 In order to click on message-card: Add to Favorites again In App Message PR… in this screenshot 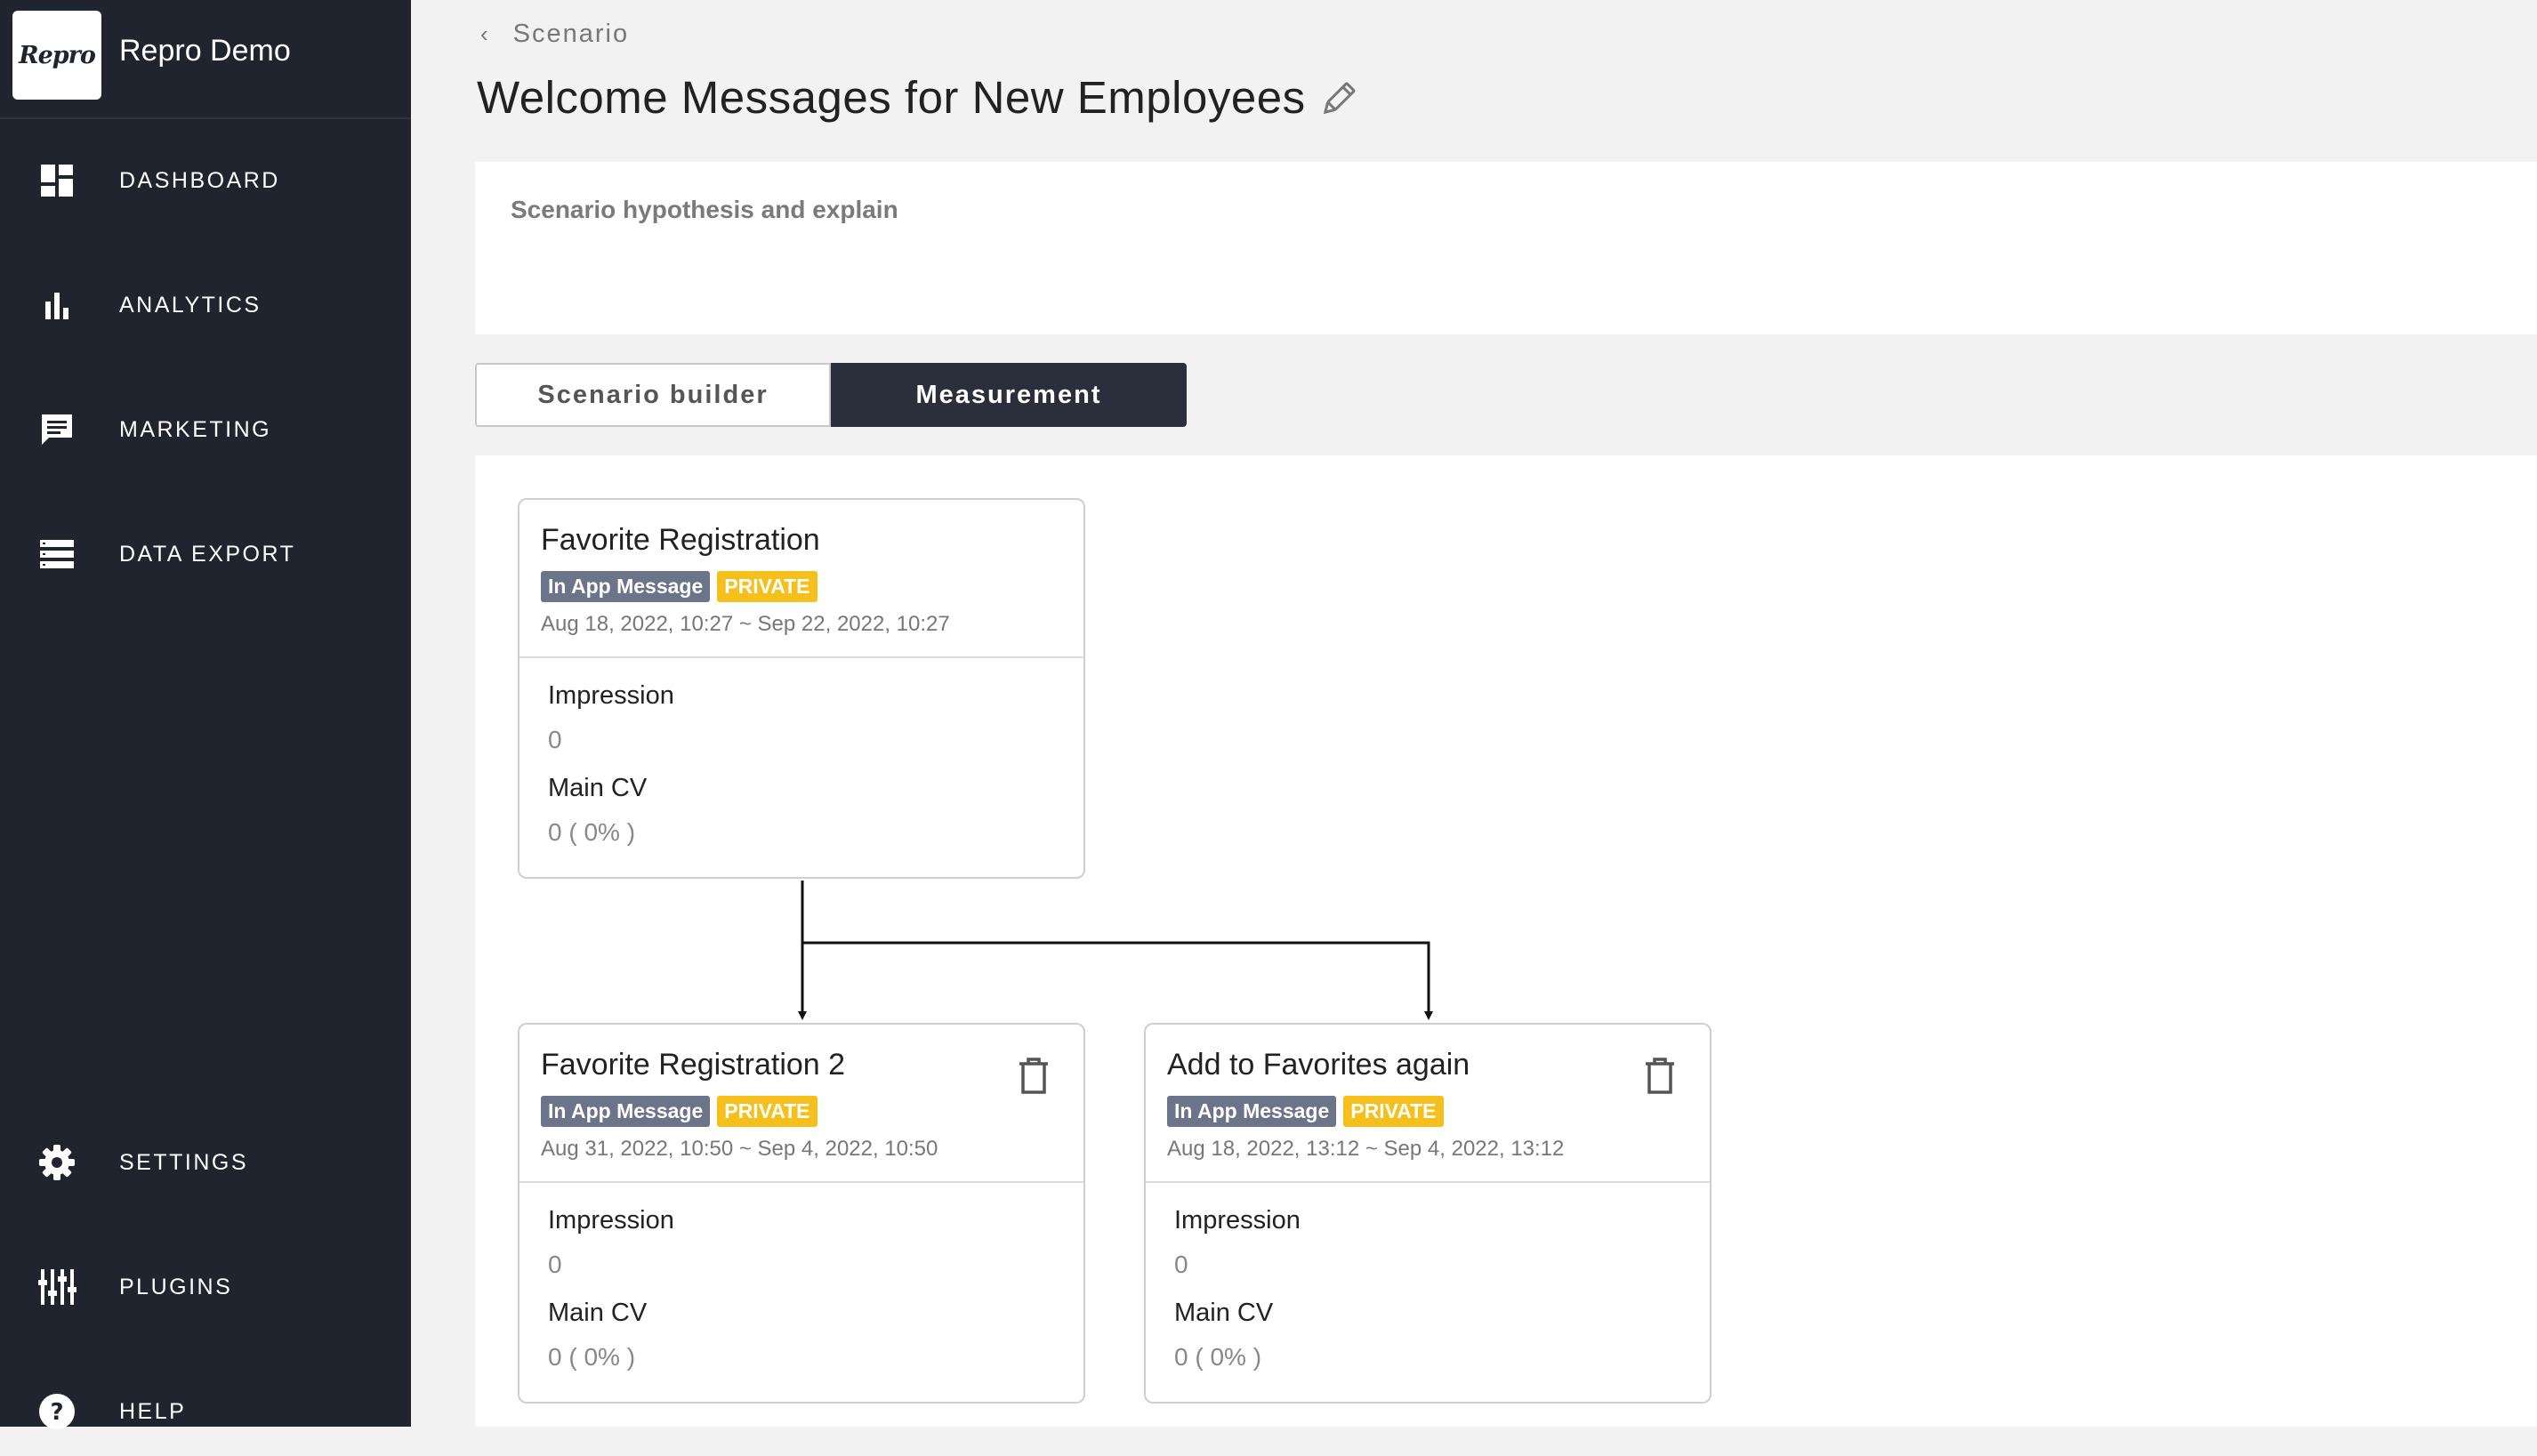, I will do `click(1427, 1213)`.